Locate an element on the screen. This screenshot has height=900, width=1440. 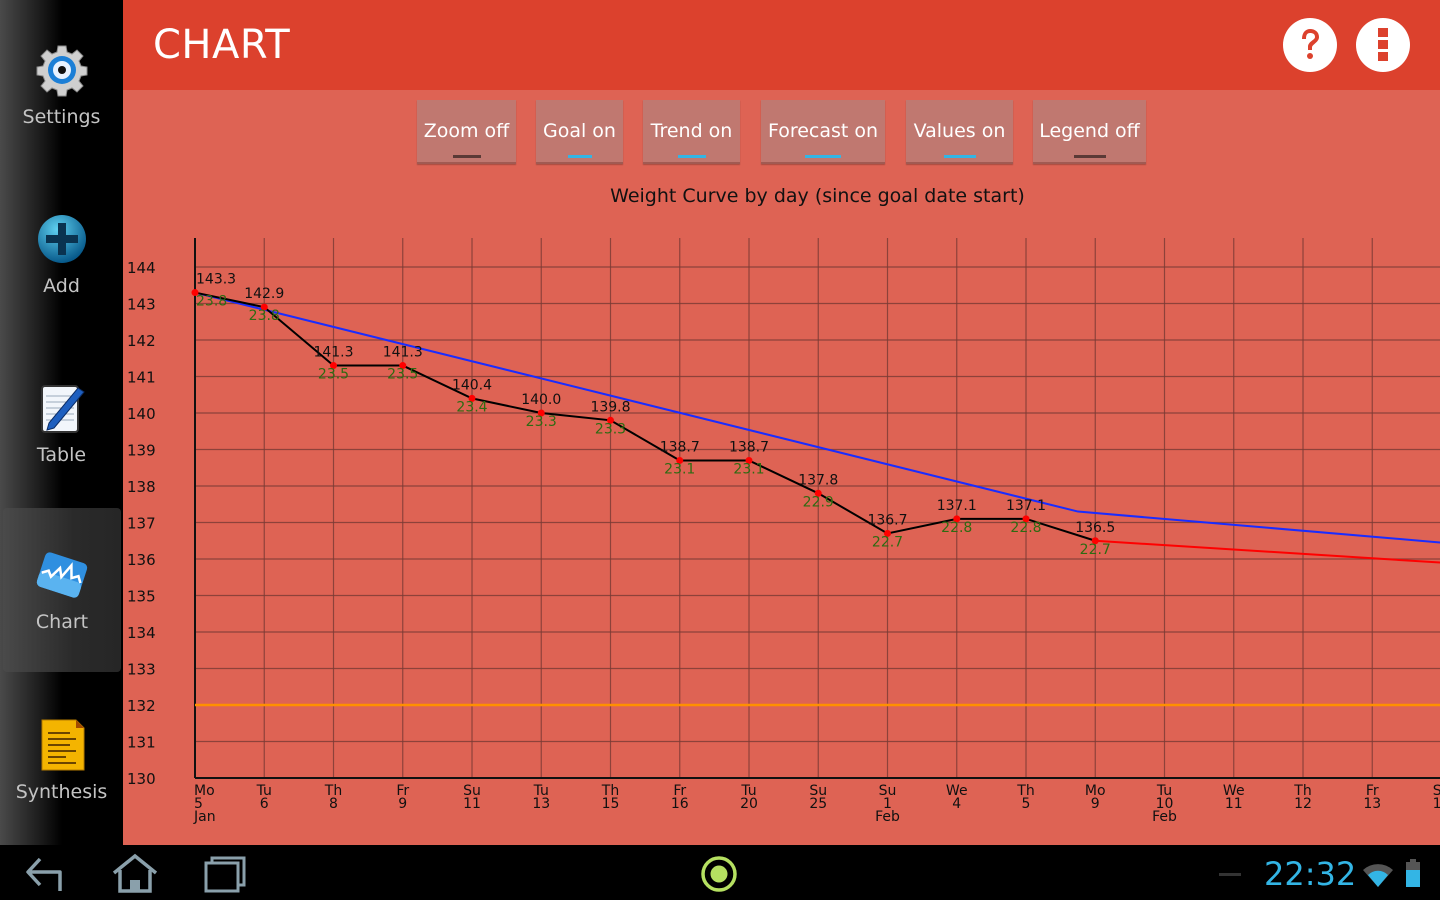
back-icon is located at coordinates (46, 873).